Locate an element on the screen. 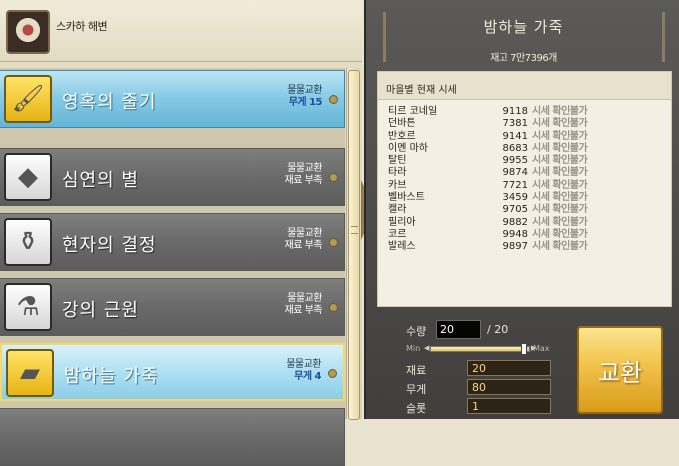  material-value: 20 is located at coordinates (509, 368).